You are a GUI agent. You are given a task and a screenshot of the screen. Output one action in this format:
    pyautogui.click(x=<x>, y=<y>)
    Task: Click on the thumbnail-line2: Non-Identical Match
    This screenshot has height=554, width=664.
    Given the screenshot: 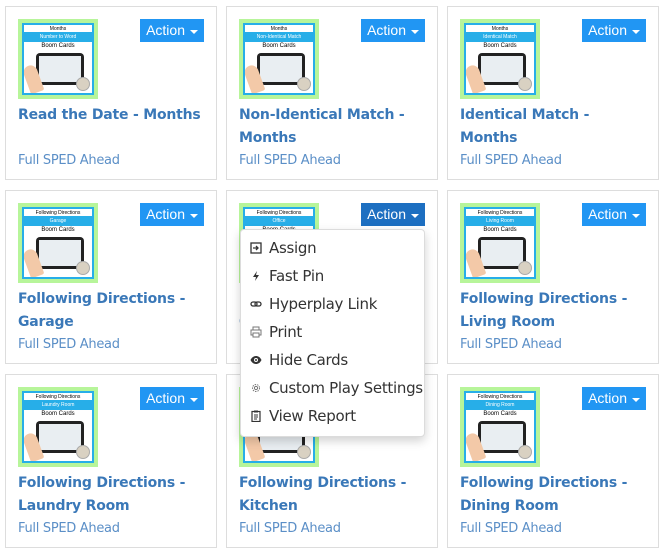 What is the action you would take?
    pyautogui.click(x=279, y=37)
    